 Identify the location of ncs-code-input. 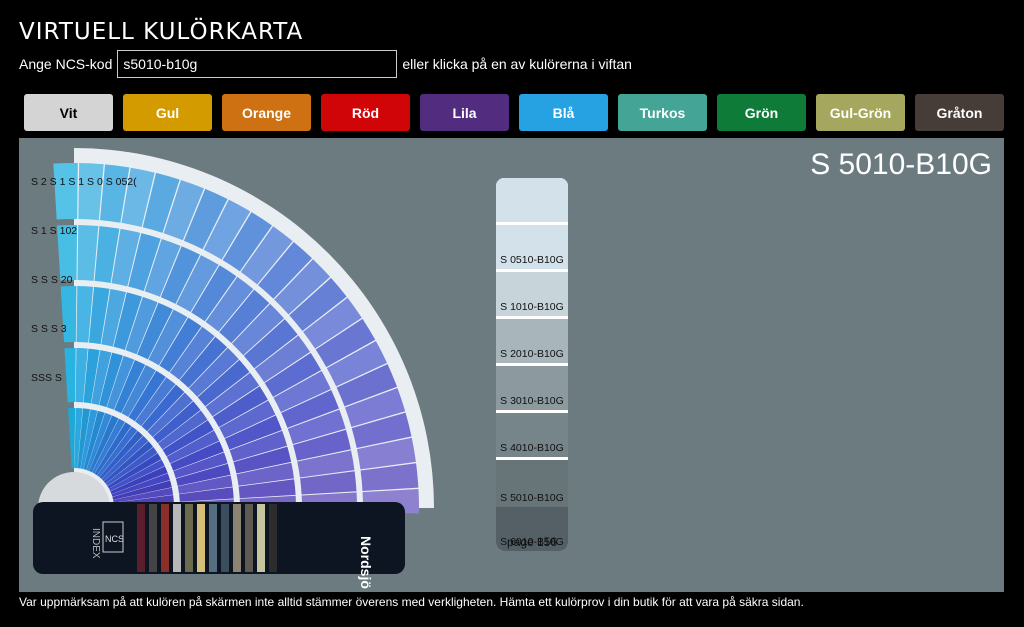
(257, 64).